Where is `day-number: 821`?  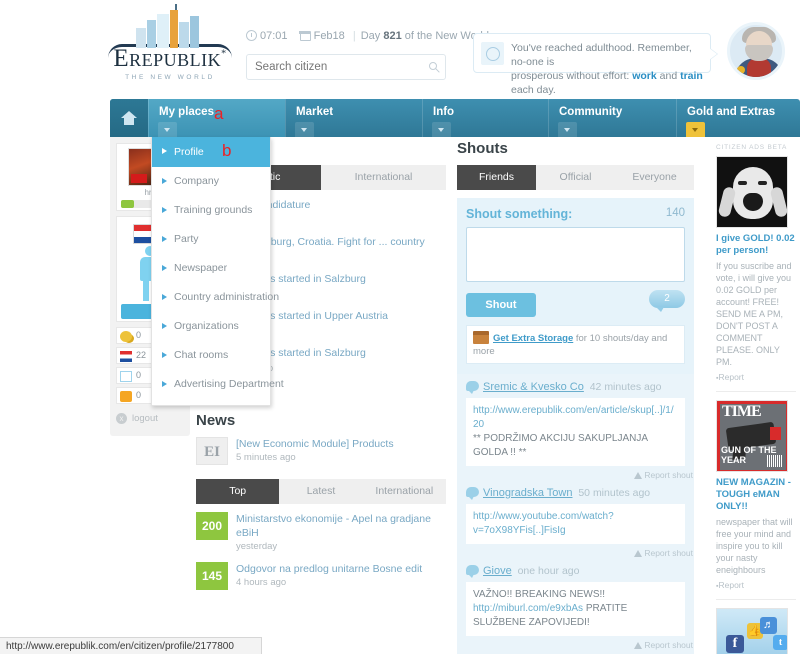 day-number: 821 is located at coordinates (392, 36).